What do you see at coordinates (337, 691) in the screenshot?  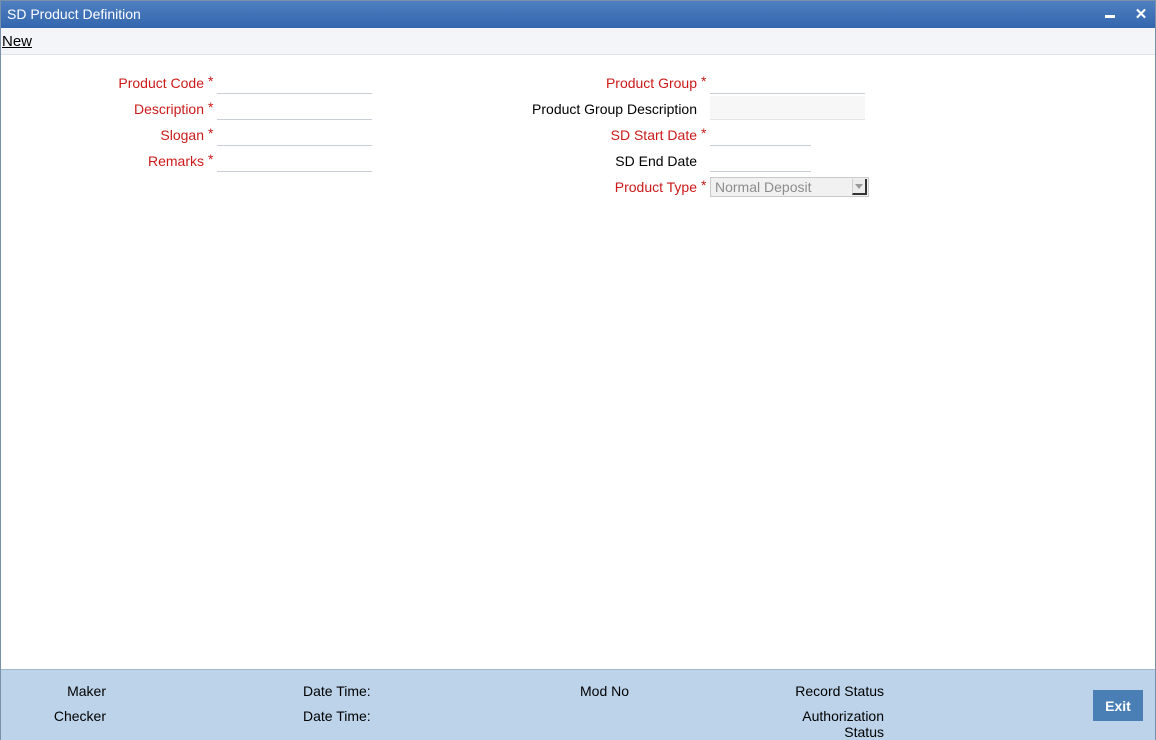 I see `maker-date-time-label: Date Time:` at bounding box center [337, 691].